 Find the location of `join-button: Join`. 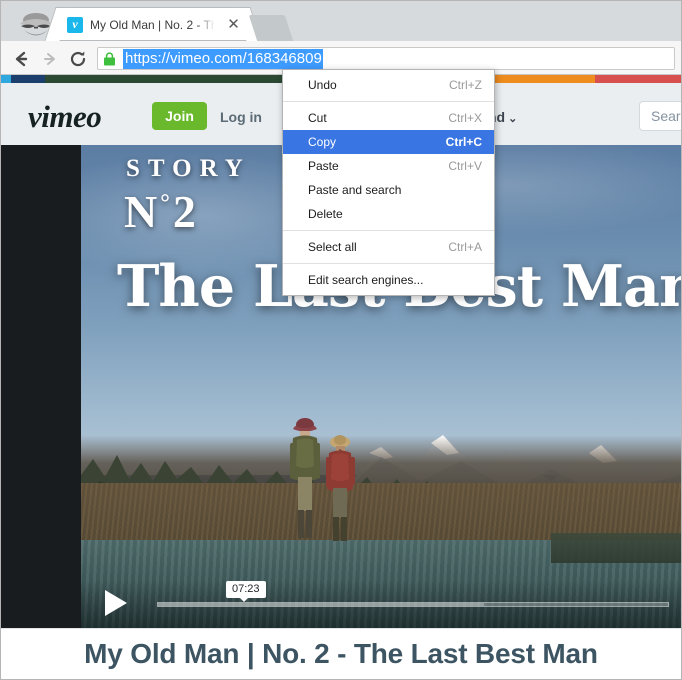

join-button: Join is located at coordinates (179, 116).